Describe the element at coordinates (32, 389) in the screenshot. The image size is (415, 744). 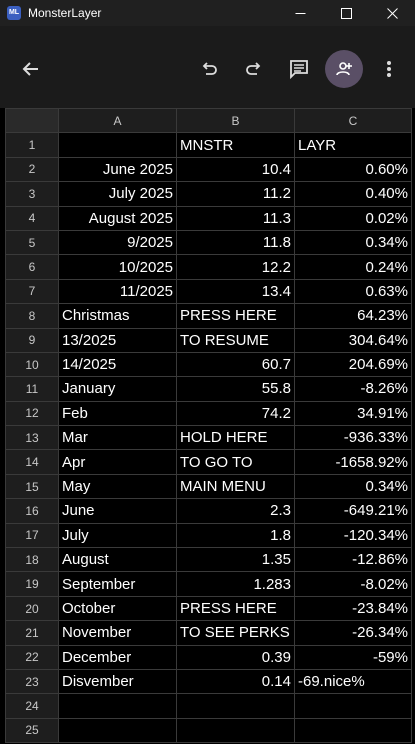
I see `row-header: 11` at that location.